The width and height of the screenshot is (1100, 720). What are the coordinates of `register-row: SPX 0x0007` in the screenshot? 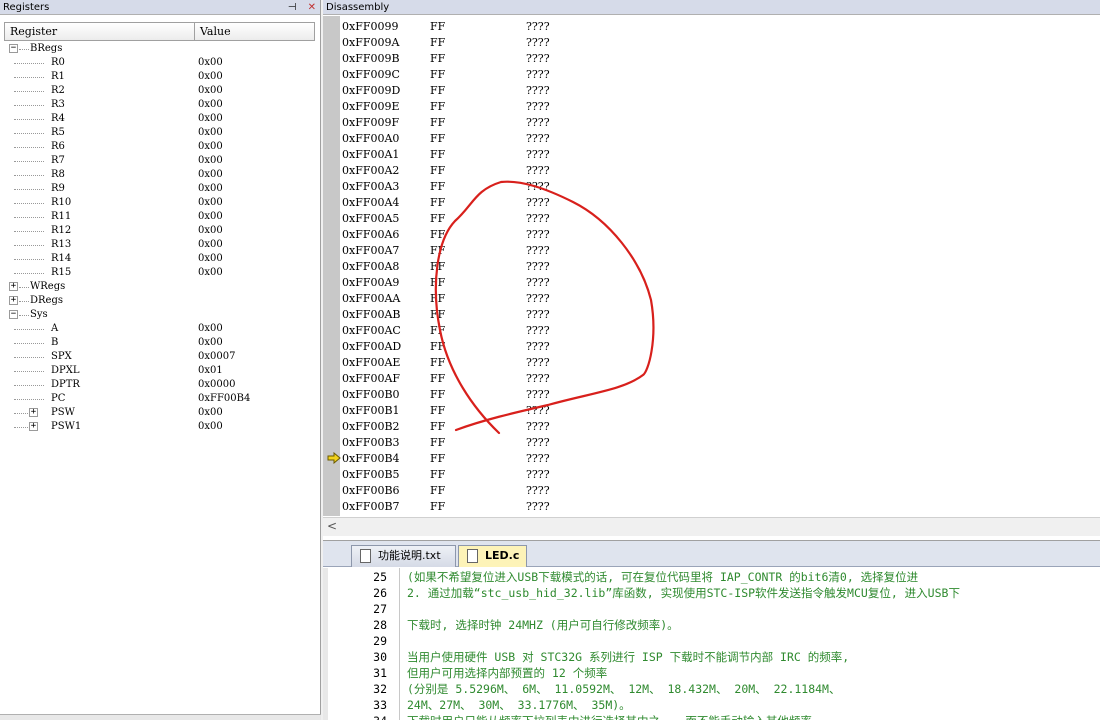 It's located at (159, 357).